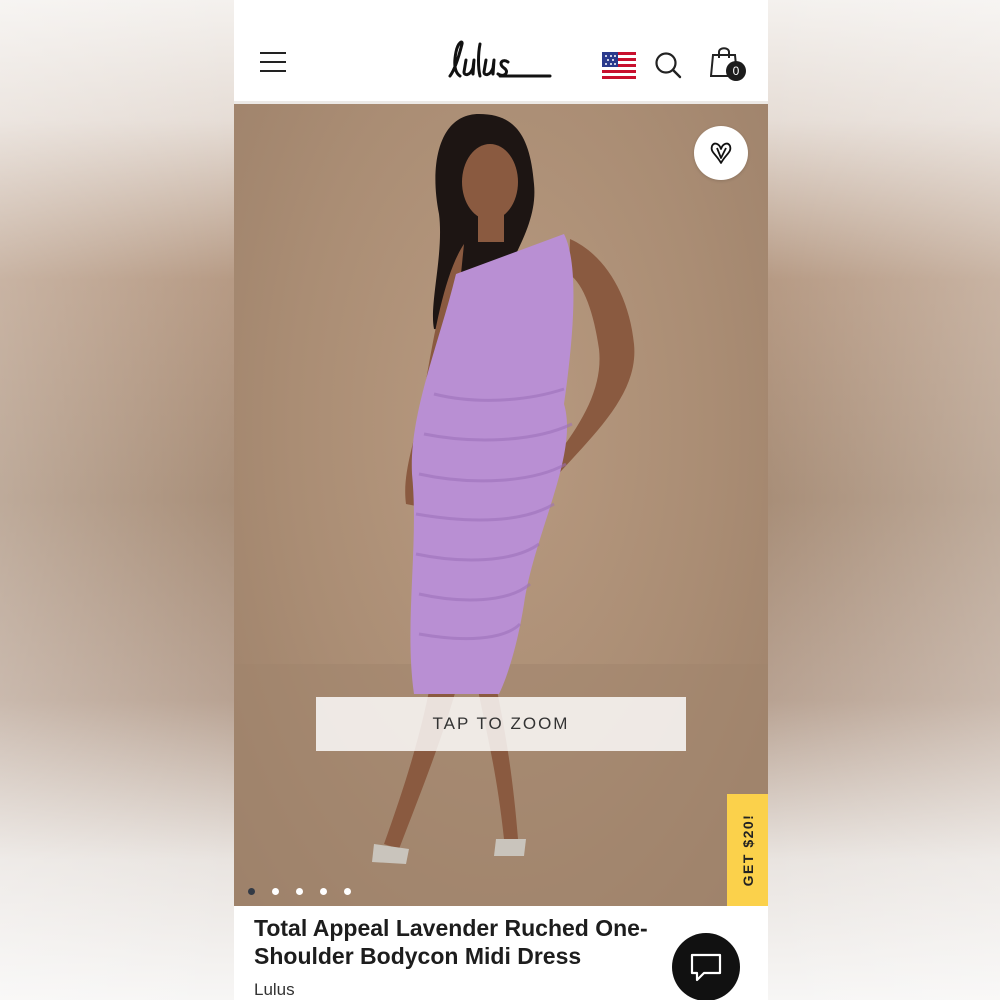  I want to click on get-20-promo-tab: GET $20!, so click(747, 850).